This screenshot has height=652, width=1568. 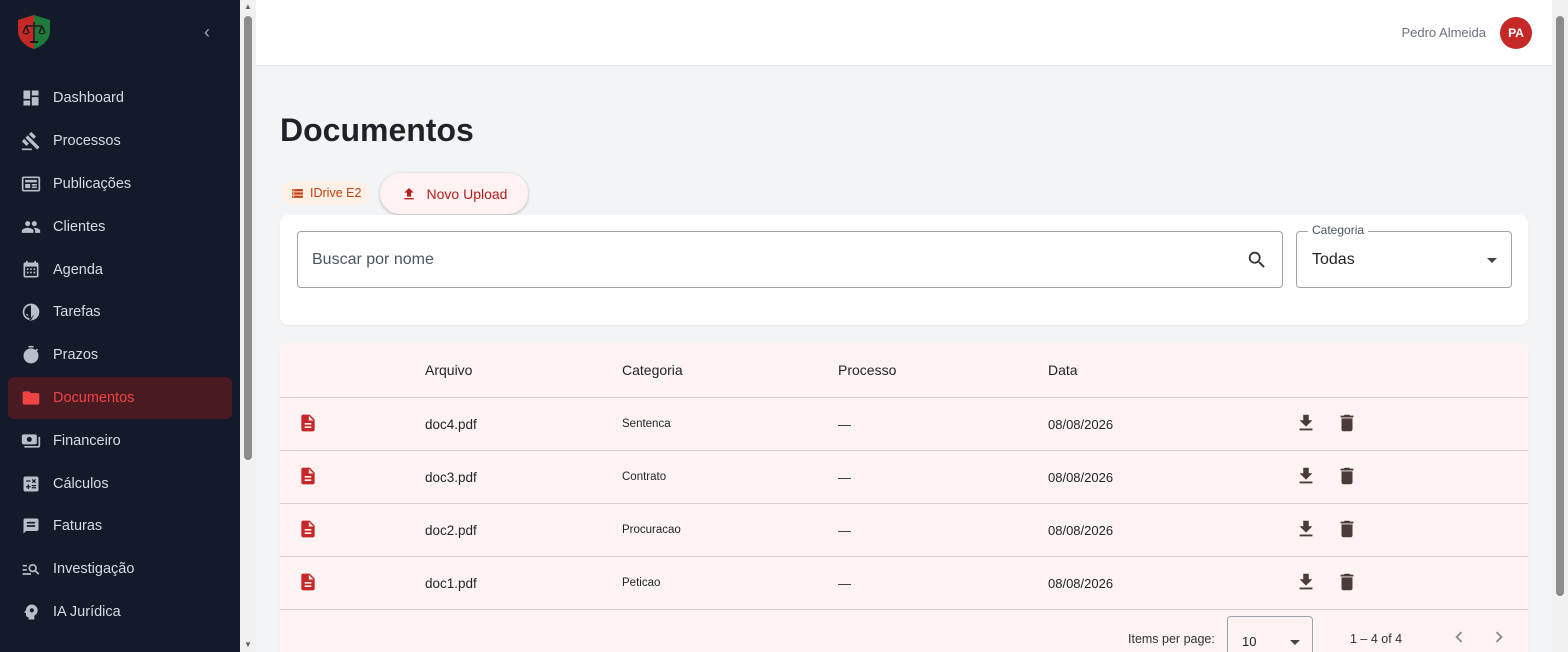 I want to click on sidebar-item-publicacoes: Publicações, so click(x=120, y=184).